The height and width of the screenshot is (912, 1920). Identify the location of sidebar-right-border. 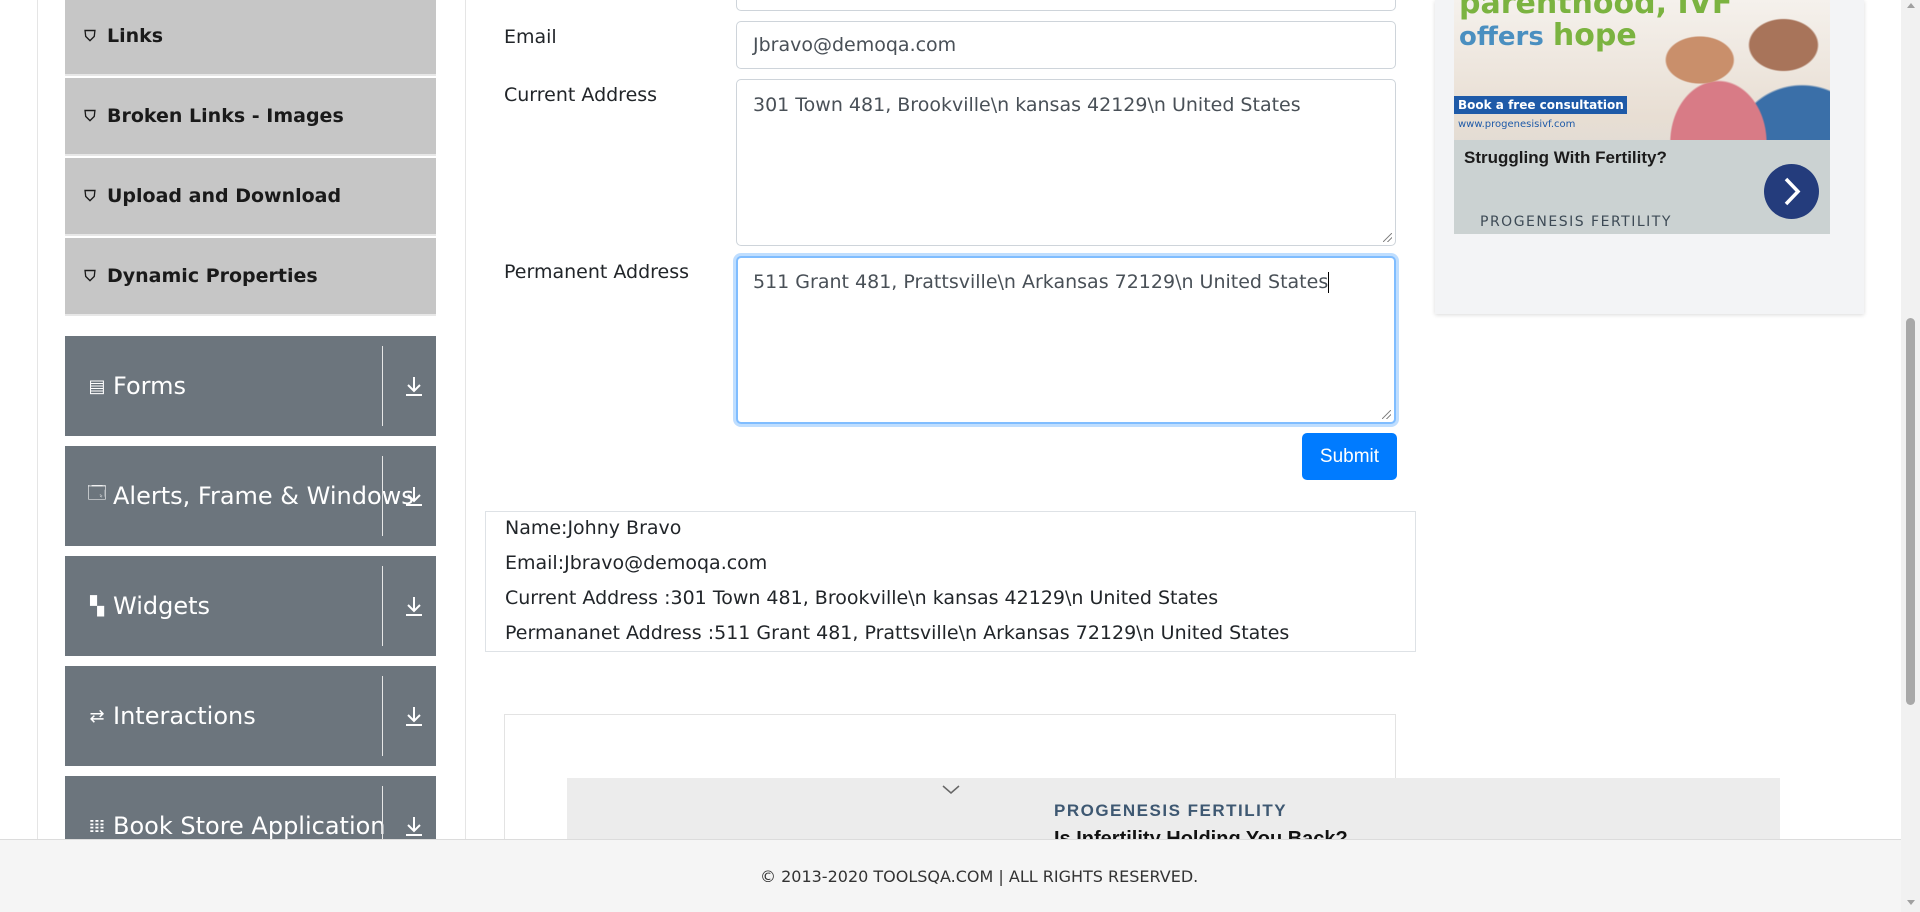
(465, 420).